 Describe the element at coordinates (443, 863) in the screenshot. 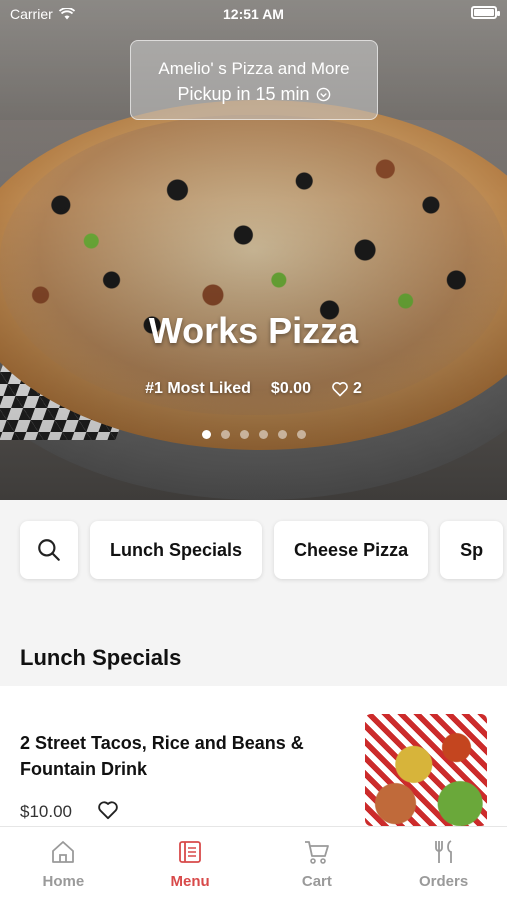

I see `tab-orders: Orders` at that location.